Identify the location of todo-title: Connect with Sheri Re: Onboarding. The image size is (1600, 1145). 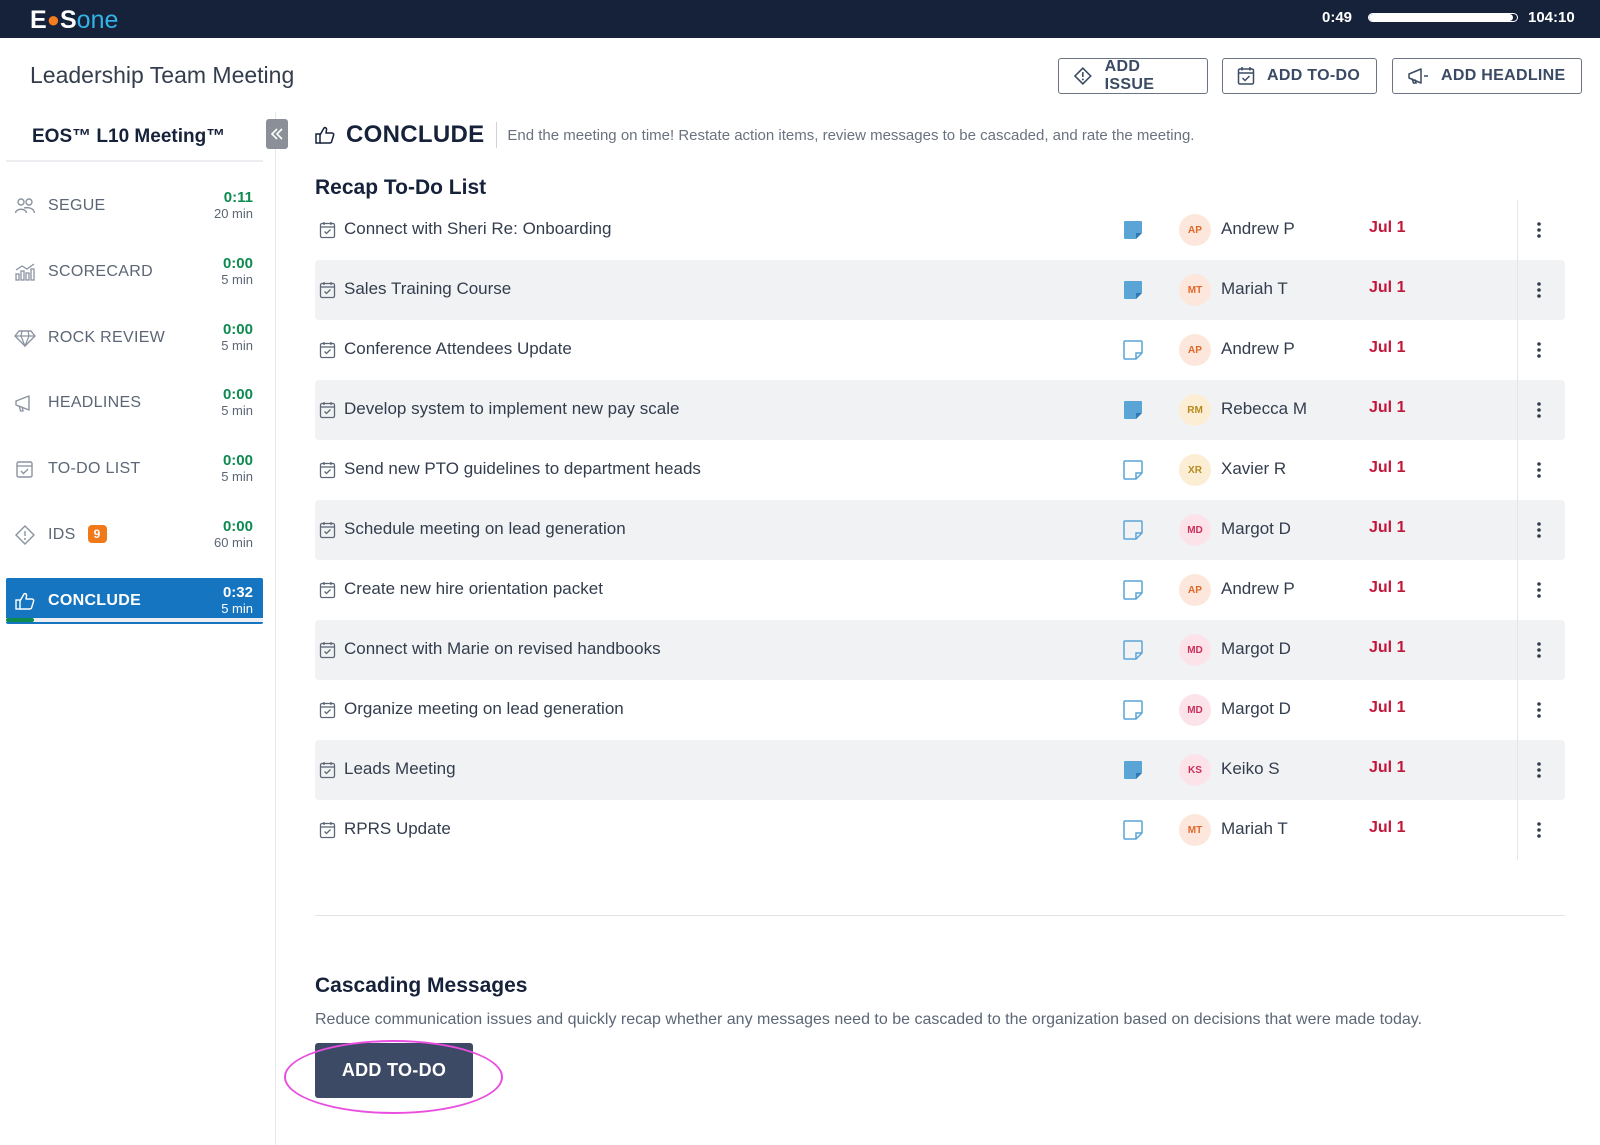
(477, 229).